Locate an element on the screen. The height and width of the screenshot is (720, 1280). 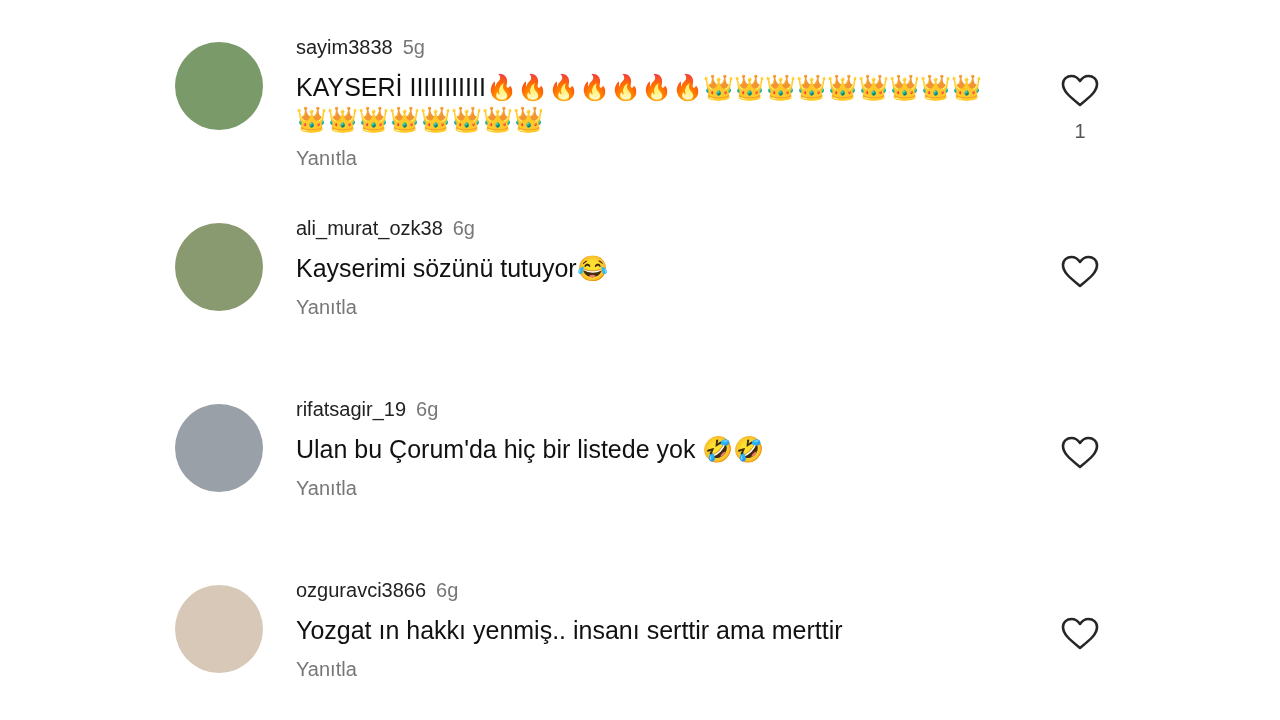
comment-text: Yozgat ın hakkı yenmiş.. insanı serttir ama merttir is located at coordinates (570, 630).